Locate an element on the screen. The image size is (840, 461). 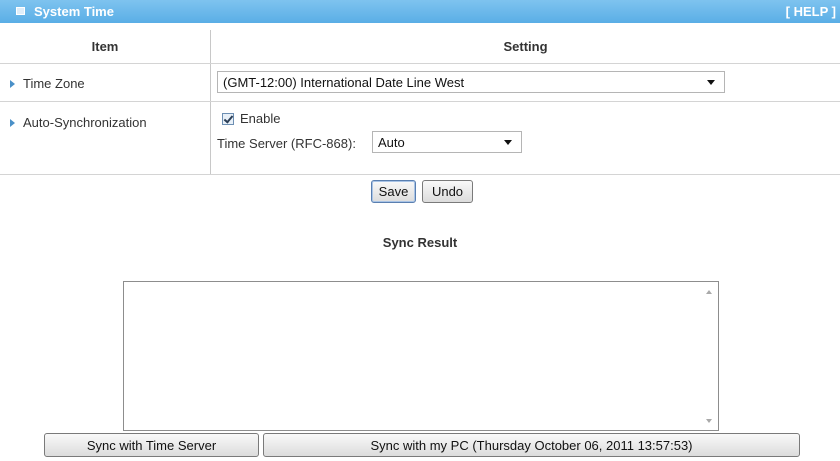
time-server-label: Time Server (RFC-868): is located at coordinates (286, 144).